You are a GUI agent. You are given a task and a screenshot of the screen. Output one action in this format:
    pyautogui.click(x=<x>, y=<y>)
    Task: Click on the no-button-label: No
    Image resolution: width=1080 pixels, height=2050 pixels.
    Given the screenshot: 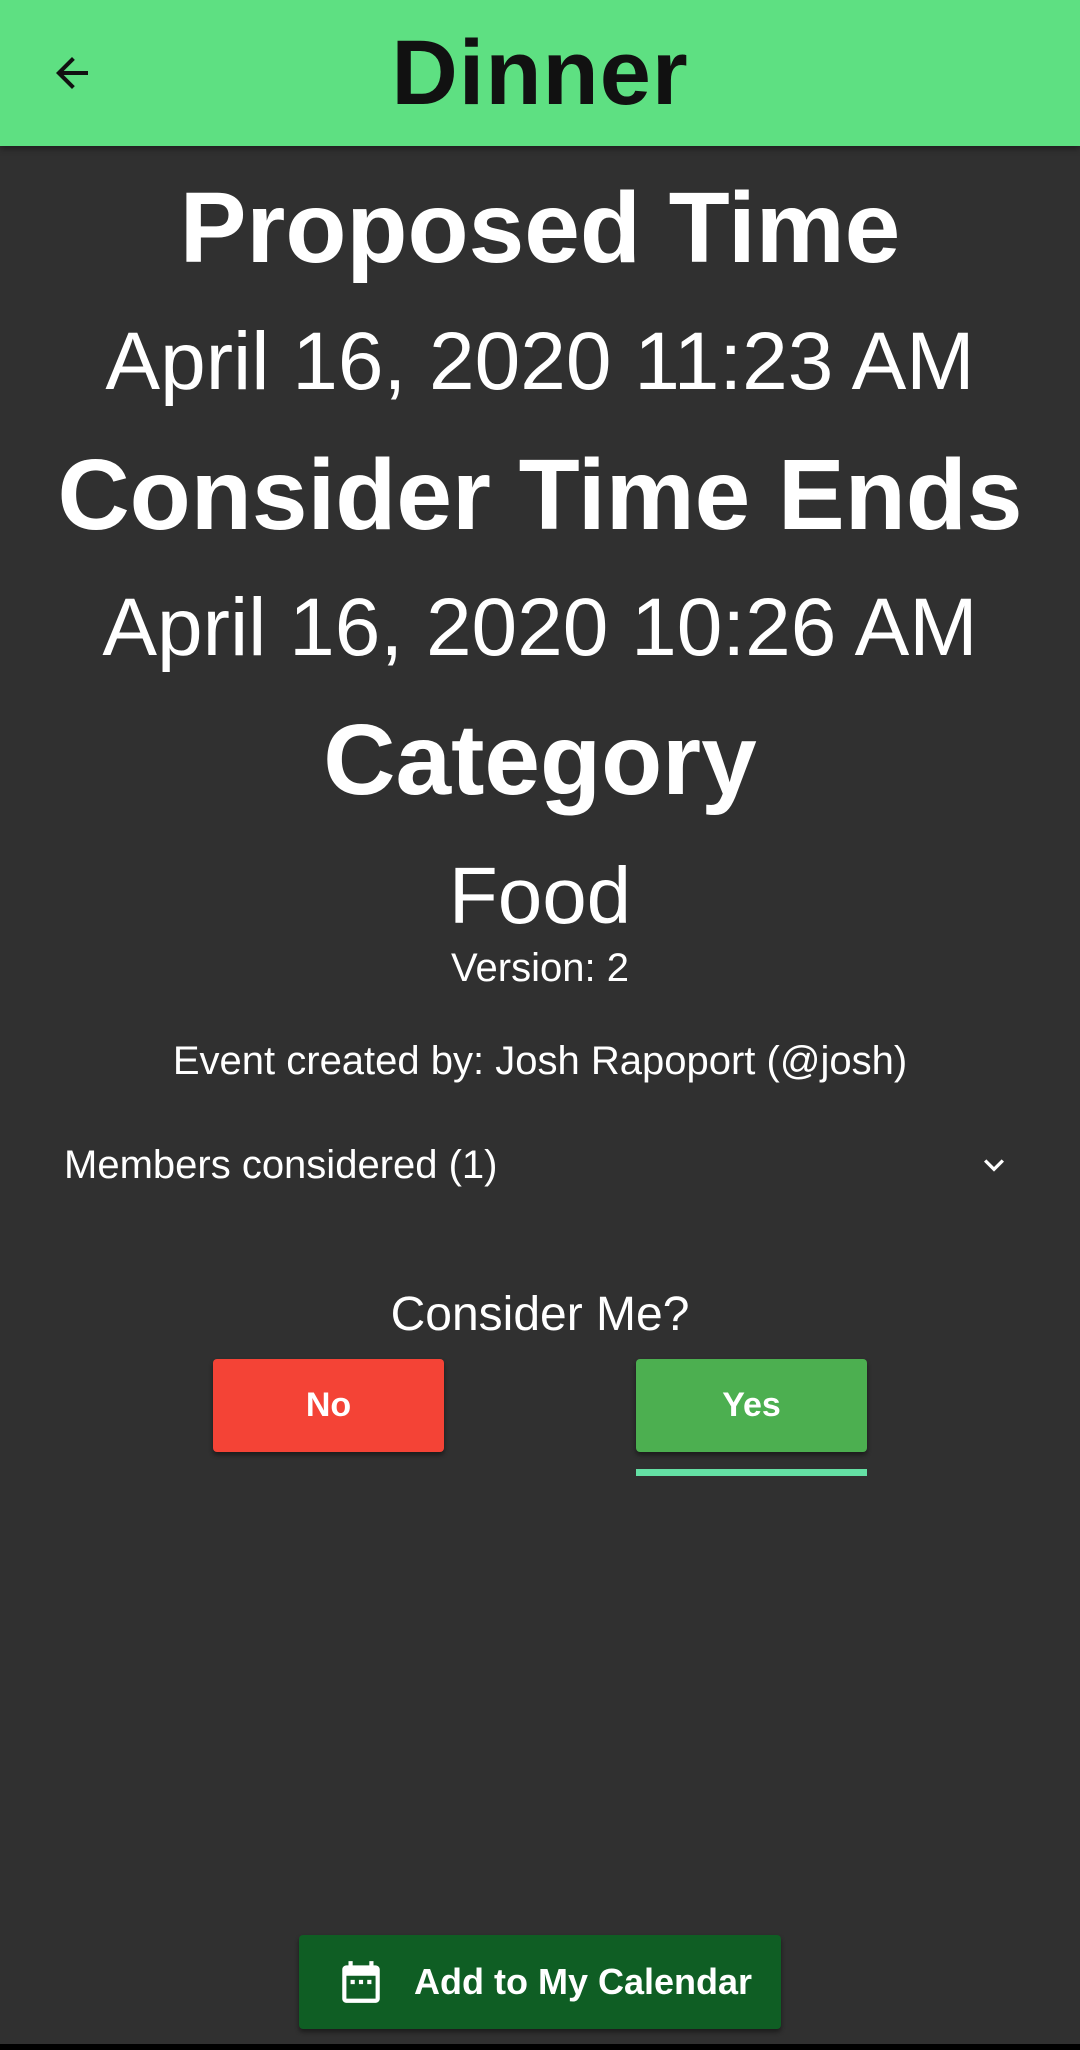 What is the action you would take?
    pyautogui.click(x=328, y=1405)
    